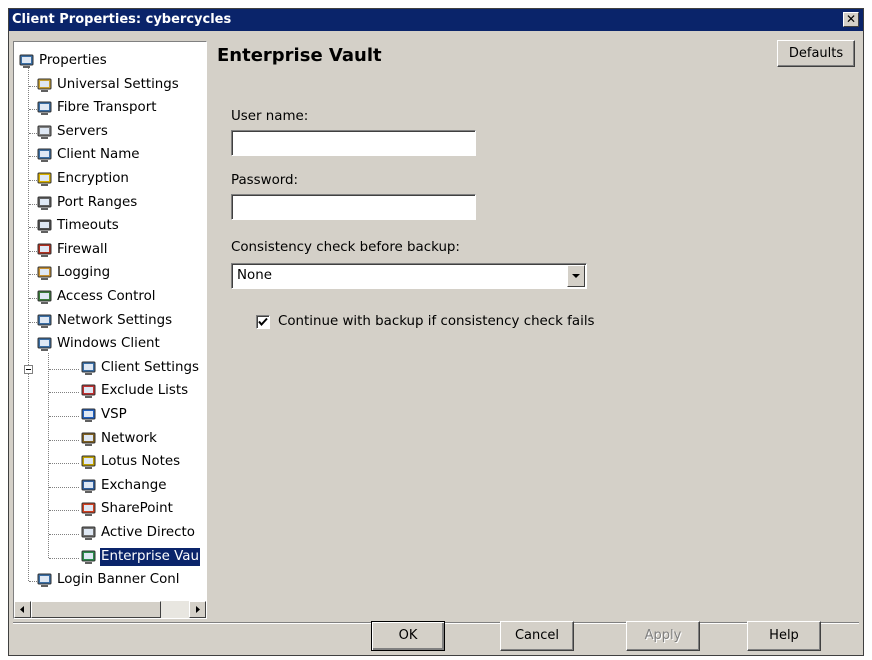 The width and height of the screenshot is (872, 660). I want to click on close-icon: ✕, so click(851, 19).